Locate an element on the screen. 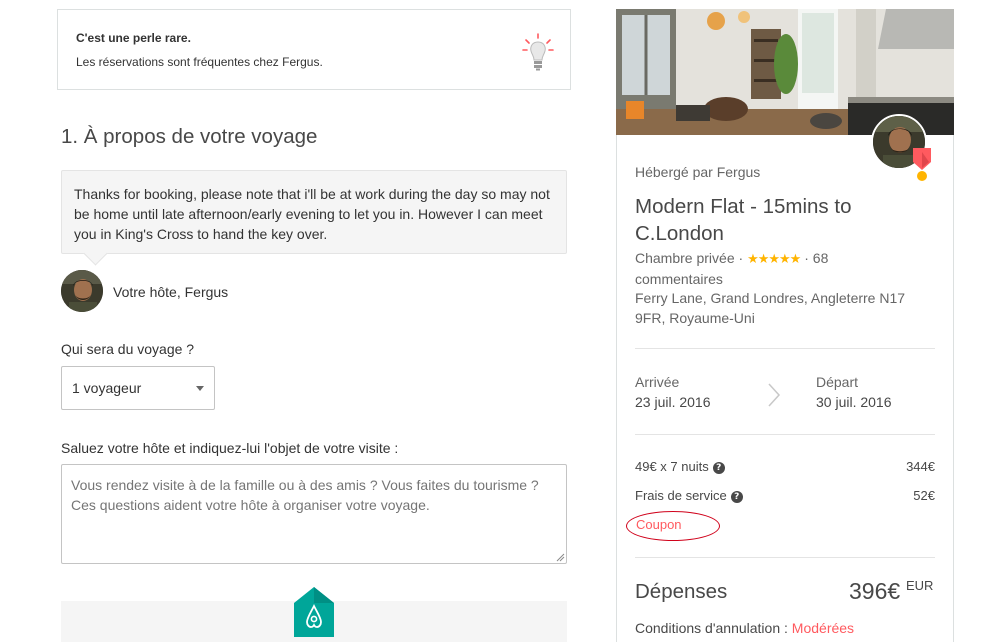  lightbulb-icon is located at coordinates (538, 52).